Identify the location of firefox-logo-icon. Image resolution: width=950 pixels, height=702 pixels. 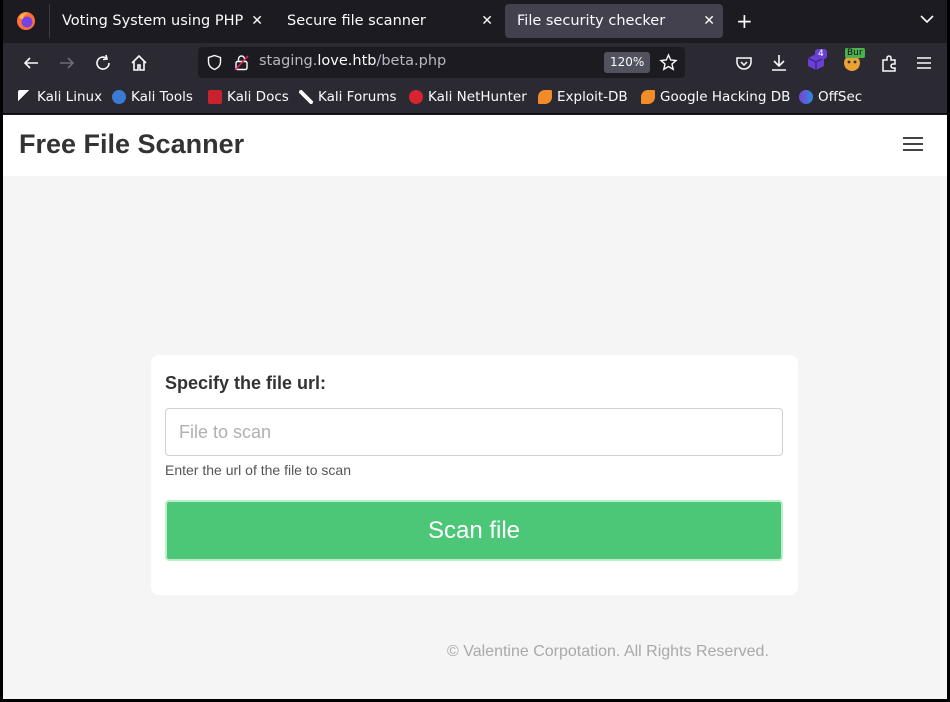
(26, 21).